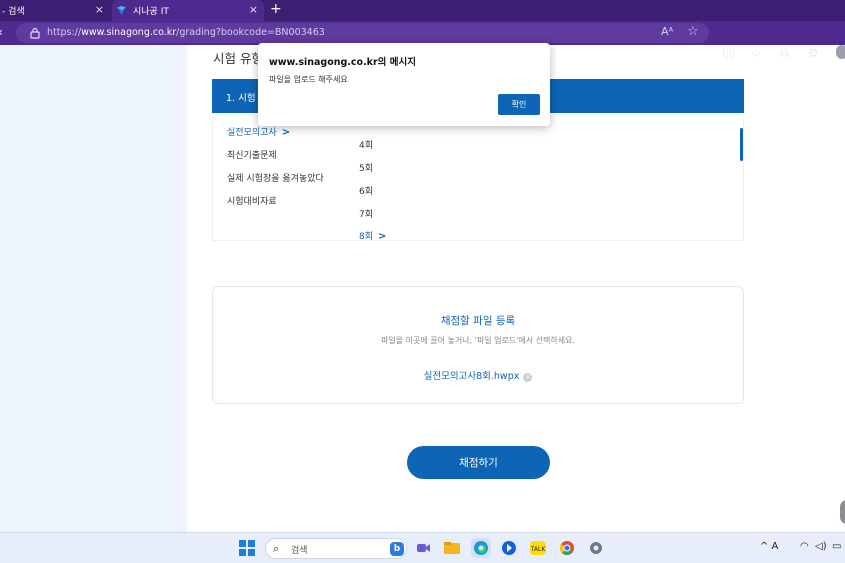 Image resolution: width=845 pixels, height=563 pixels. What do you see at coordinates (741, 144) in the screenshot?
I see `list-scrollbar` at bounding box center [741, 144].